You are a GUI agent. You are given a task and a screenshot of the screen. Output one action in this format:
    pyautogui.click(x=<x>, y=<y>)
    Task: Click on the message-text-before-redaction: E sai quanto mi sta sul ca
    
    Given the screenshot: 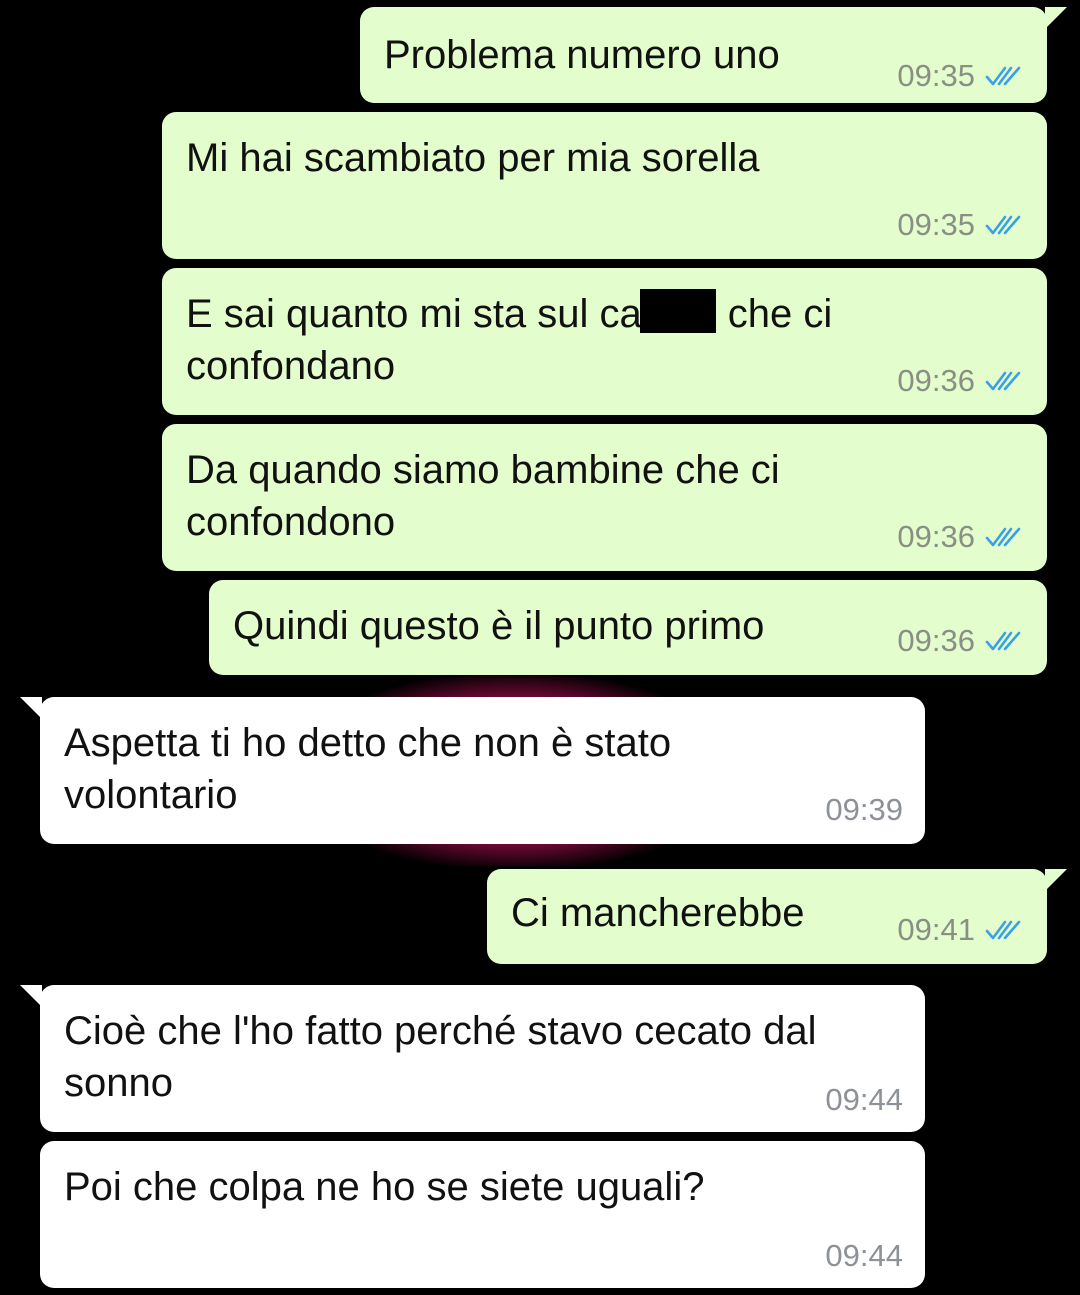 What is the action you would take?
    pyautogui.click(x=414, y=314)
    